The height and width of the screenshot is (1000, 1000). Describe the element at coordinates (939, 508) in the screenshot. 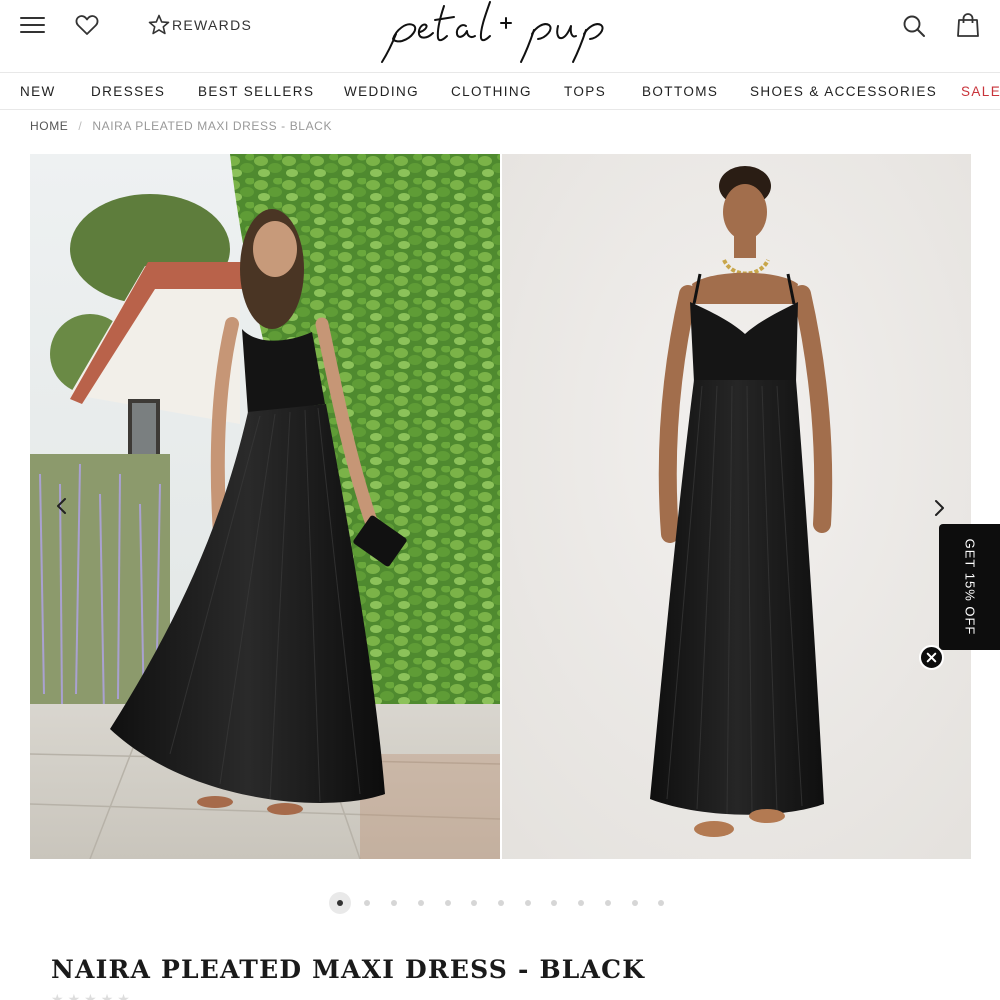

I see `chevron-right-icon` at that location.